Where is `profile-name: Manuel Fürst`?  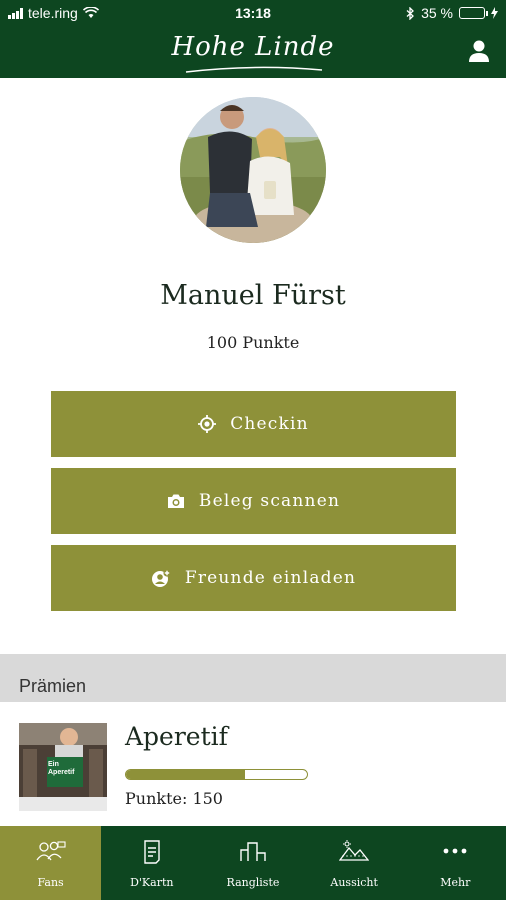
profile-name: Manuel Fürst is located at coordinates (253, 295).